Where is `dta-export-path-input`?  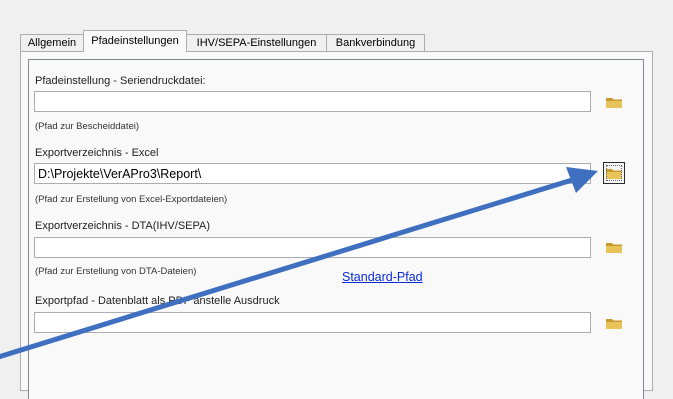 dta-export-path-input is located at coordinates (312, 247).